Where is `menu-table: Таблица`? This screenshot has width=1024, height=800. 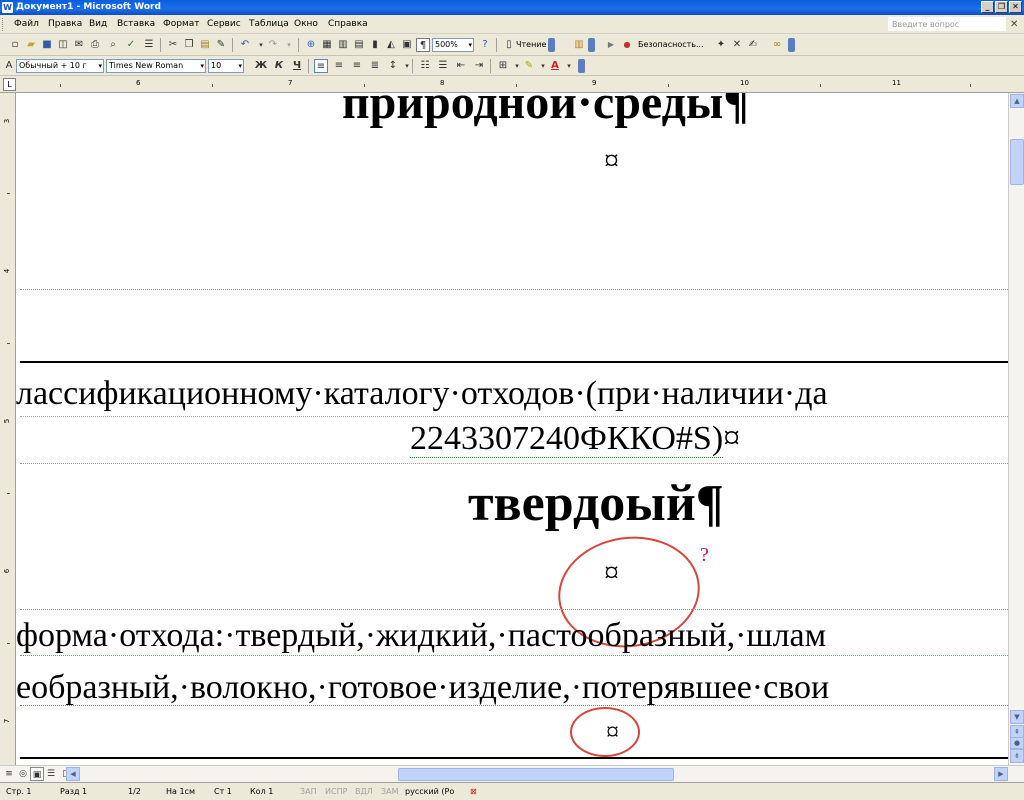 menu-table: Таблица is located at coordinates (269, 24).